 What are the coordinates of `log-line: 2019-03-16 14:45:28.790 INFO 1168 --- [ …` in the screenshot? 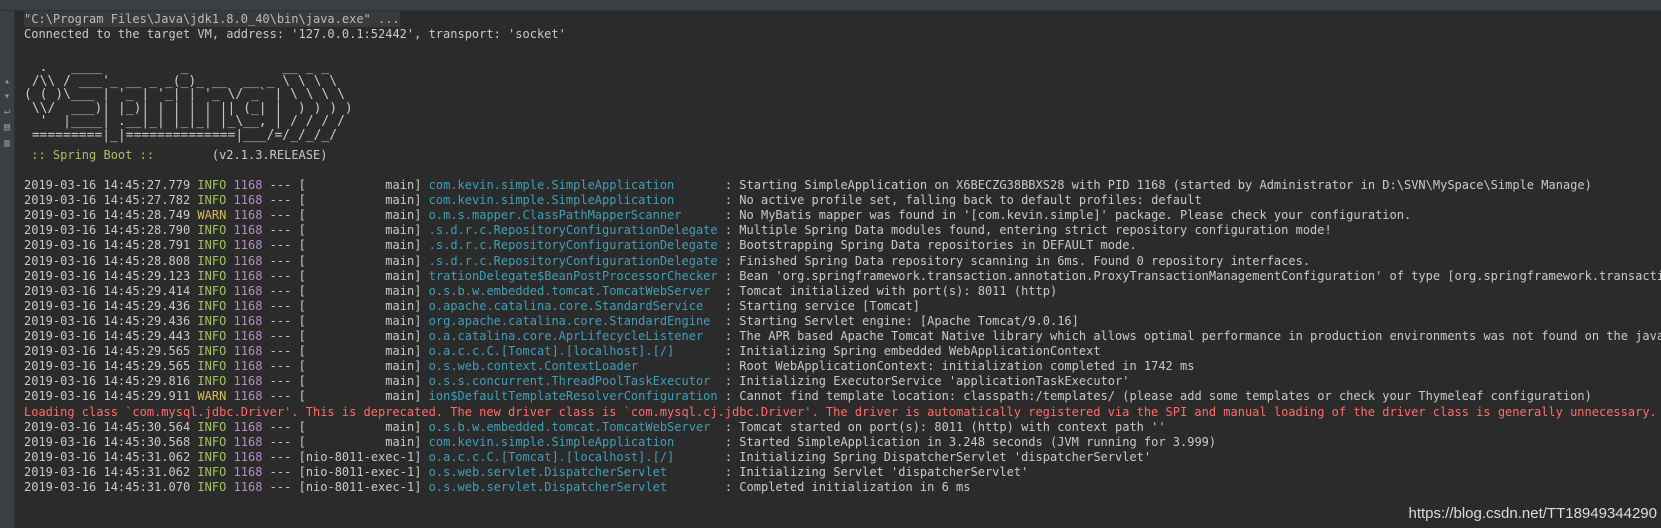 It's located at (678, 230).